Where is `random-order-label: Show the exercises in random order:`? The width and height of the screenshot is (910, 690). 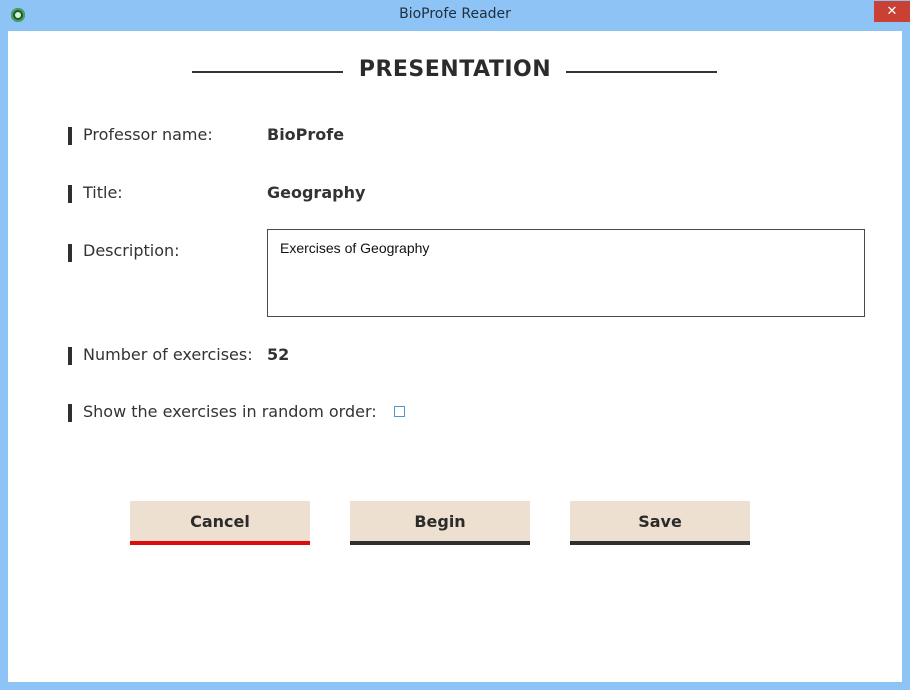 random-order-label: Show the exercises in random order: is located at coordinates (230, 411).